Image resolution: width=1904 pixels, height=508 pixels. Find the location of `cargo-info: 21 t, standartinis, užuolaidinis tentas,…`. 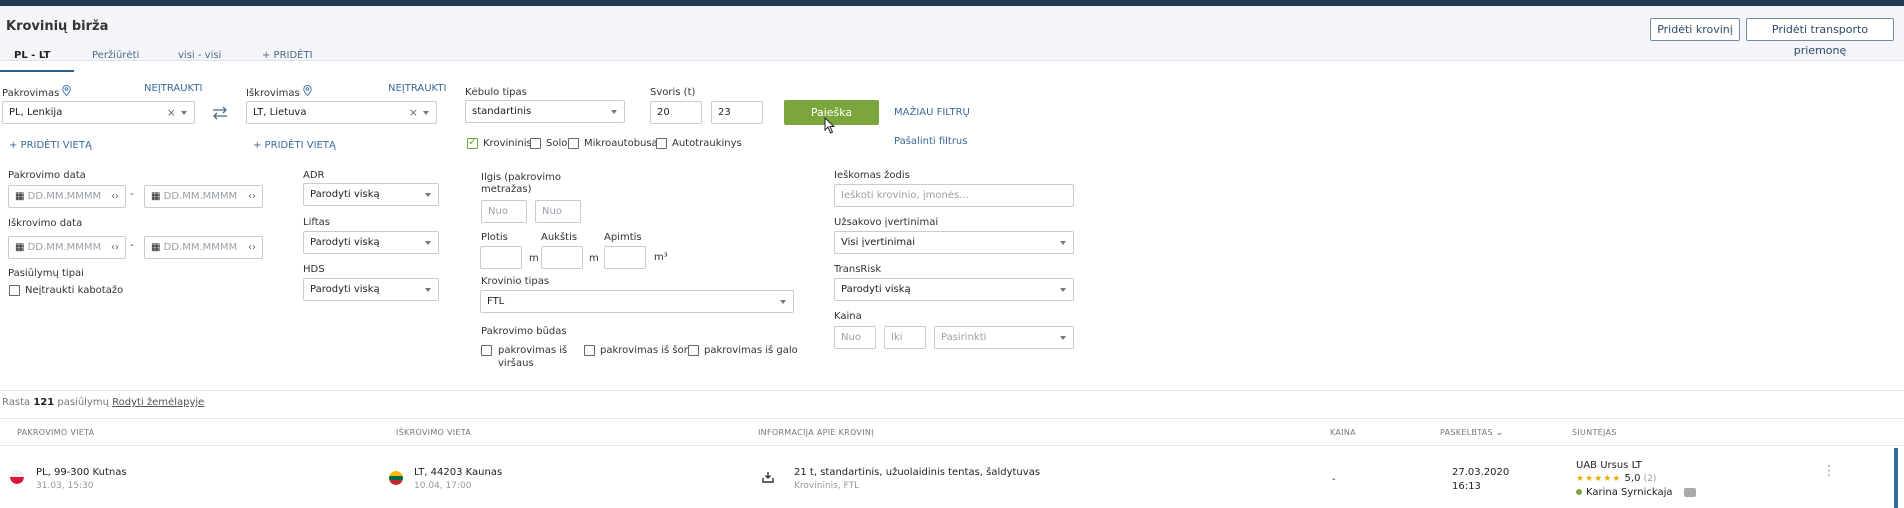

cargo-info: 21 t, standartinis, užuolaidinis tentas,… is located at coordinates (917, 472).